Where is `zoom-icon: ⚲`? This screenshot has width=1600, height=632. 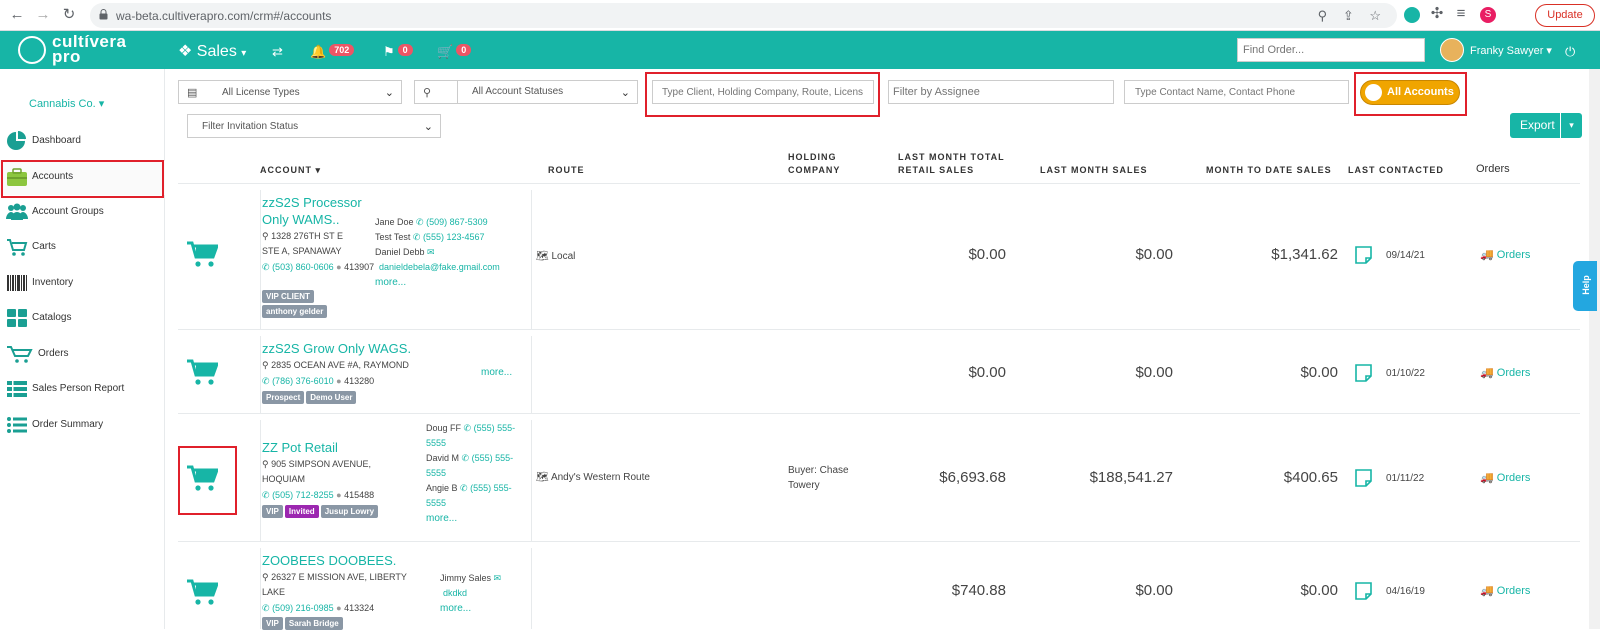 zoom-icon: ⚲ is located at coordinates (1323, 15).